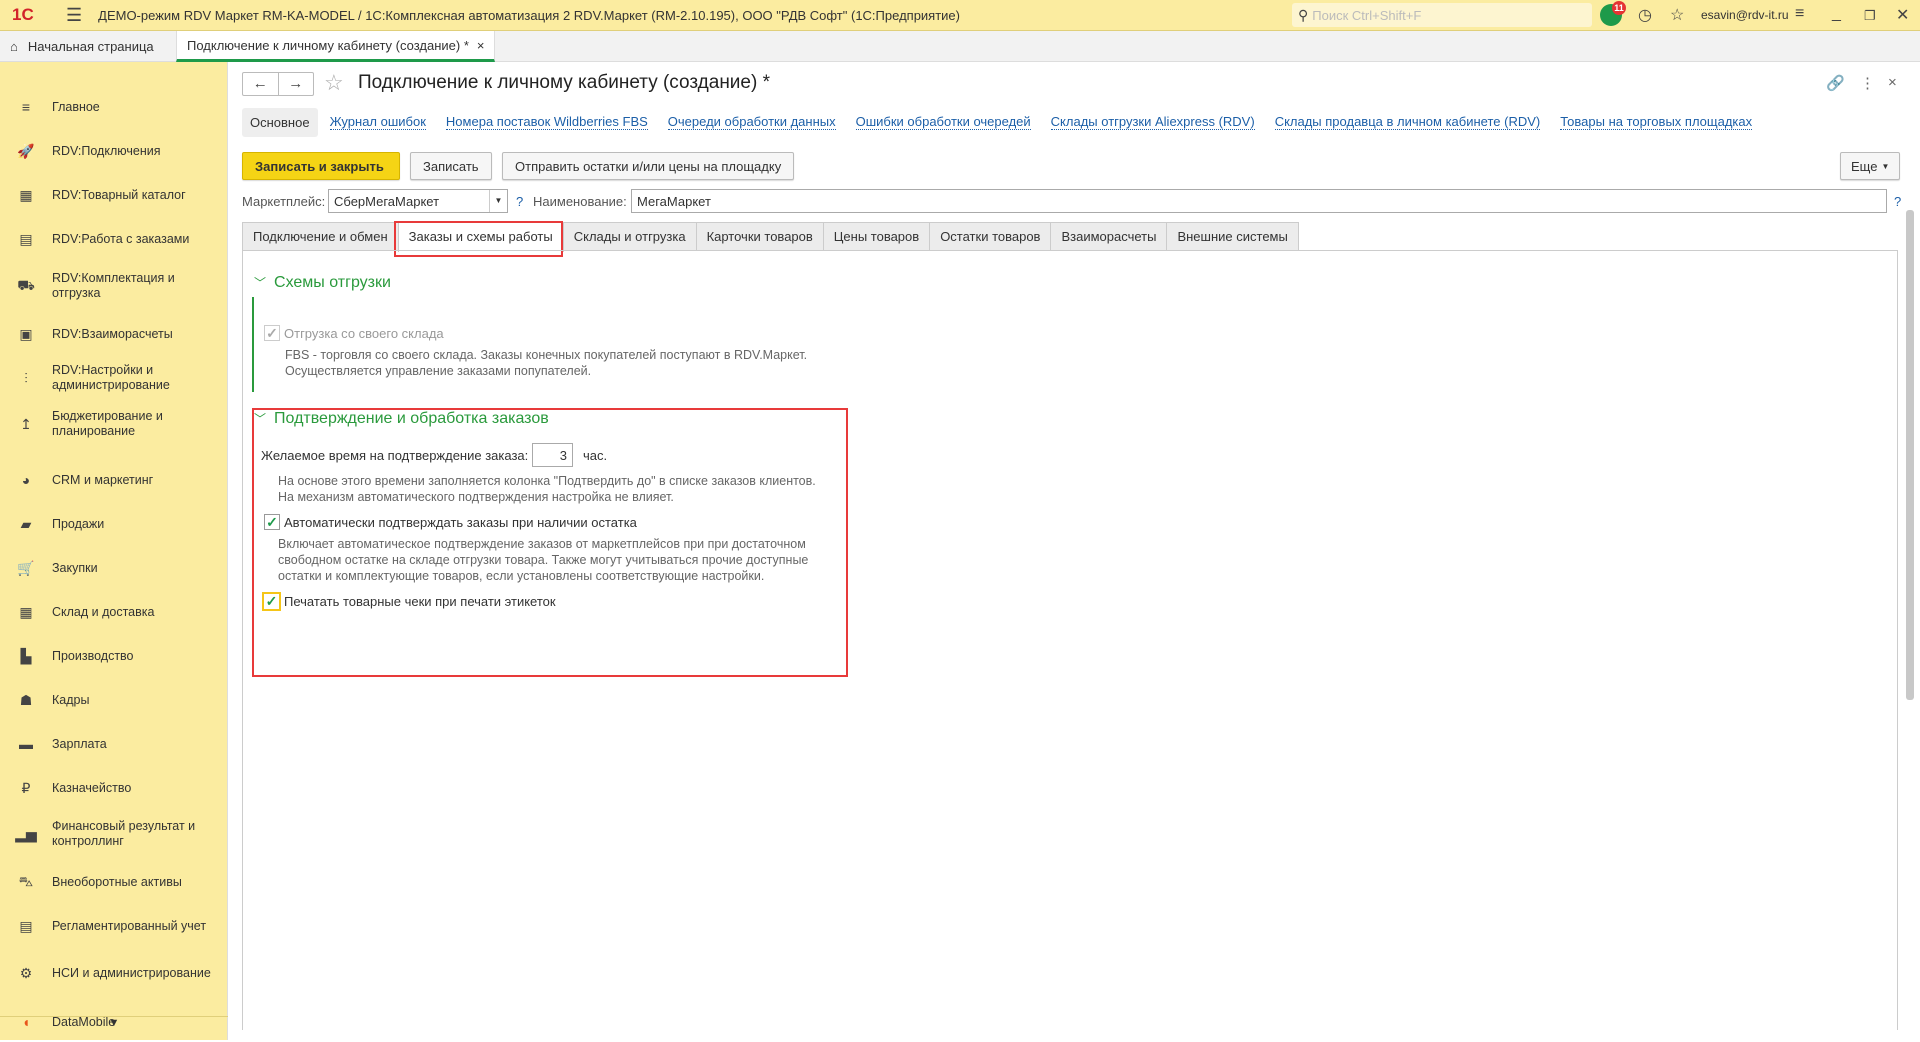  What do you see at coordinates (451, 166) in the screenshot?
I see `save-button: Записать` at bounding box center [451, 166].